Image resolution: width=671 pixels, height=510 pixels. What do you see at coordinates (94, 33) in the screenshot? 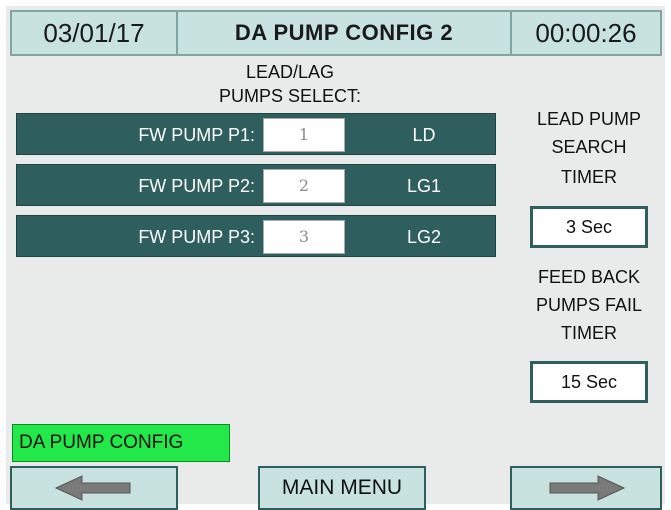
I see `header-date: 03/01/17` at bounding box center [94, 33].